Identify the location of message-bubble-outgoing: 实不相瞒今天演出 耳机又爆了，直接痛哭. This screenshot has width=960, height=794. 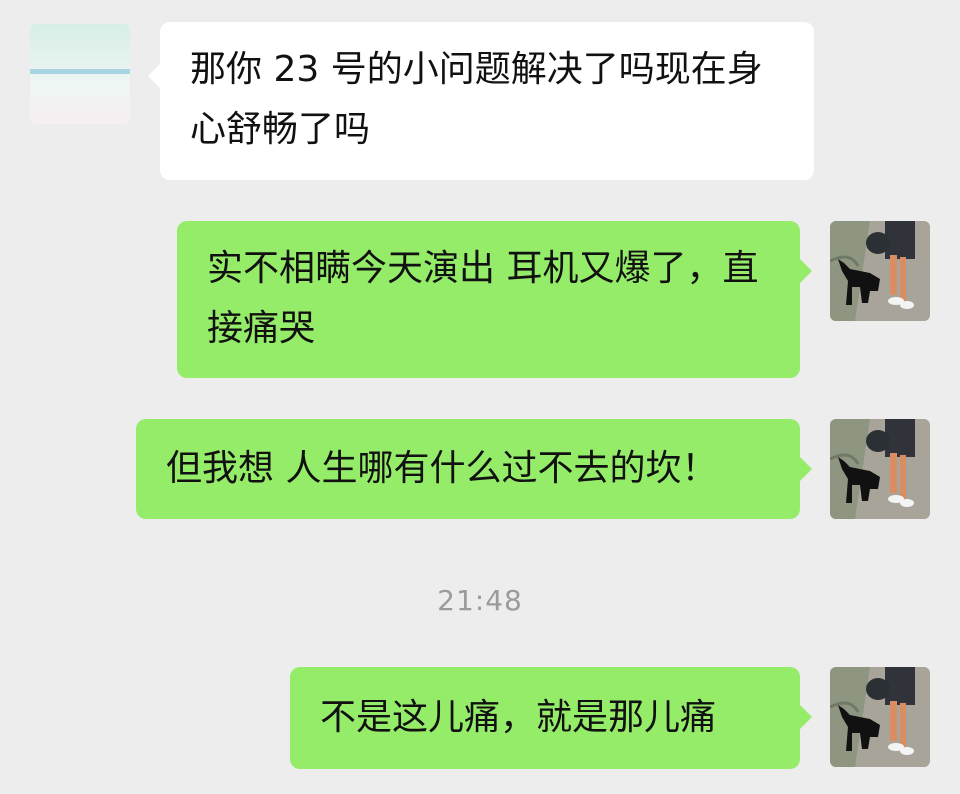
(494, 299).